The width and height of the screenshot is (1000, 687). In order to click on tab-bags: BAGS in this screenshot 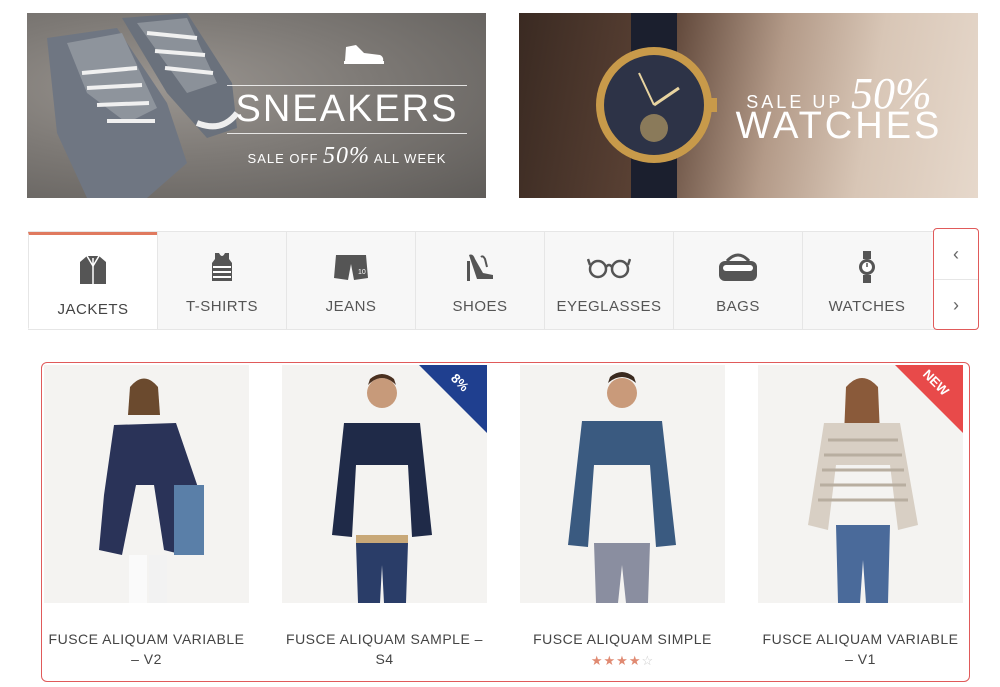, I will do `click(737, 280)`.